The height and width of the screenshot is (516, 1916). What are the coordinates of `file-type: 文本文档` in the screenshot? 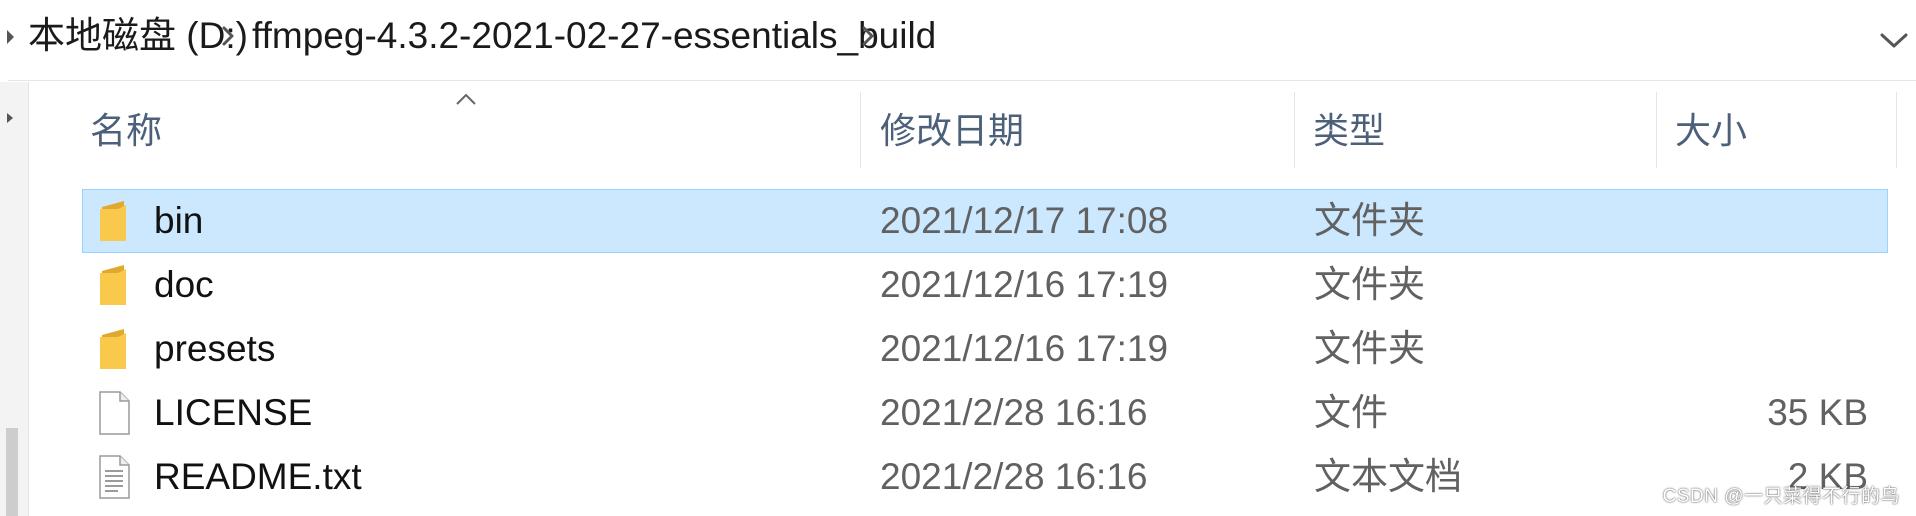 It's located at (1388, 476).